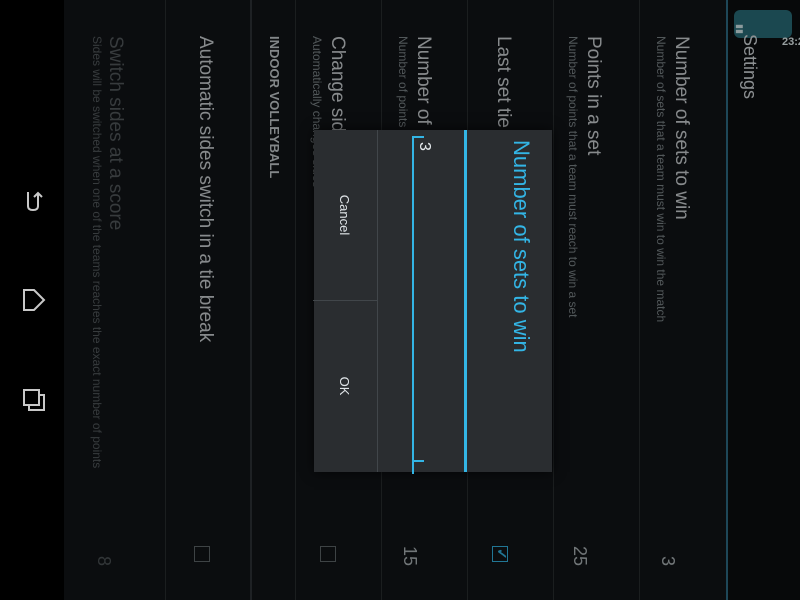 The image size is (800, 600). What do you see at coordinates (521, 246) in the screenshot?
I see `dialog-title: Number of sets to win` at bounding box center [521, 246].